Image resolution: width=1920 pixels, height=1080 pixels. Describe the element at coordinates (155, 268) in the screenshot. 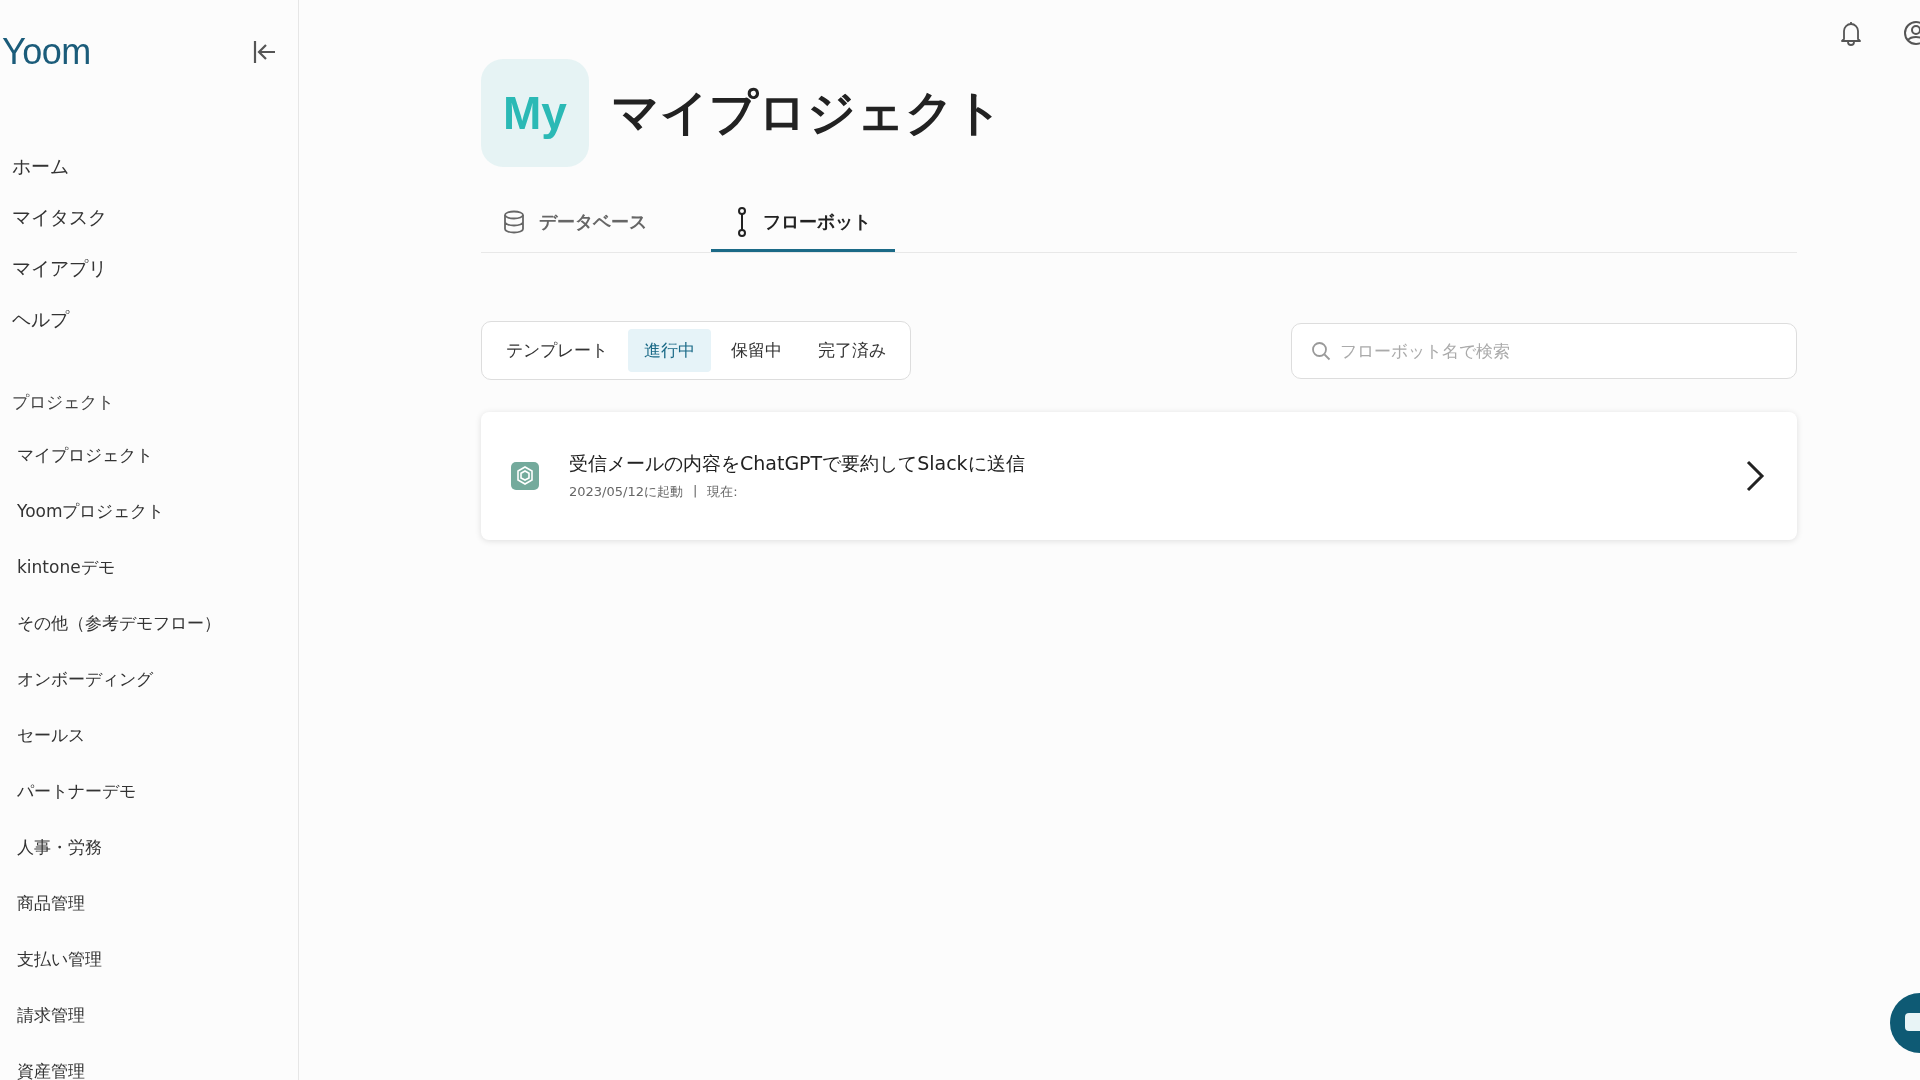

I see `nav-item: マイアプリ` at that location.